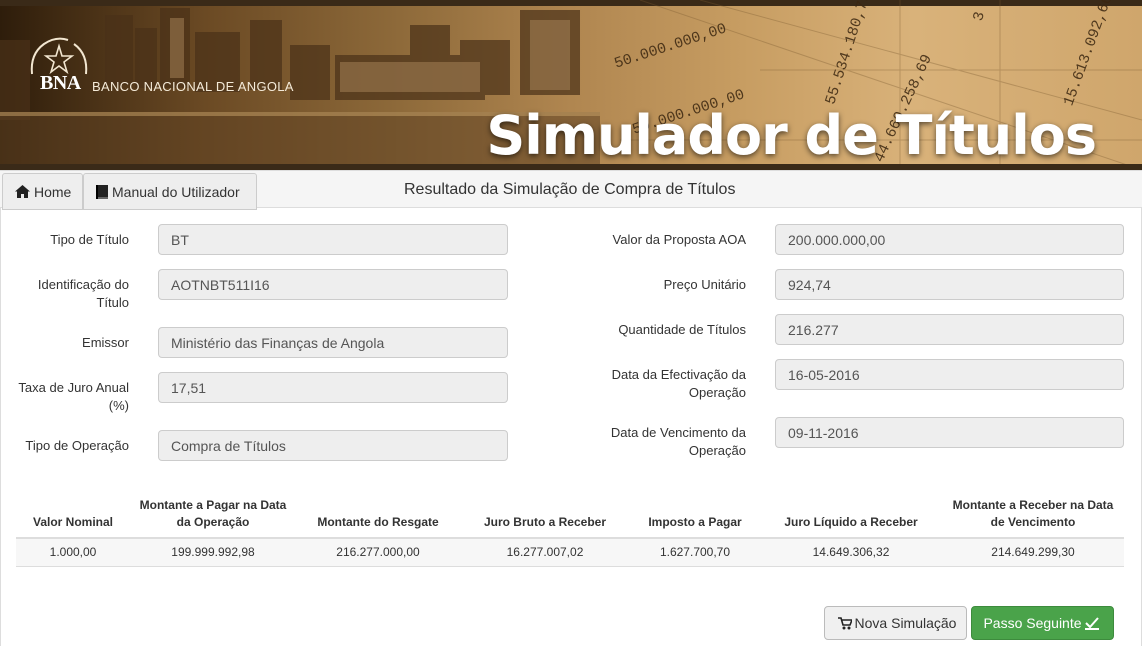 This screenshot has height=646, width=1142. What do you see at coordinates (213, 552) in the screenshot?
I see `table-cell: 199.999.992,98` at bounding box center [213, 552].